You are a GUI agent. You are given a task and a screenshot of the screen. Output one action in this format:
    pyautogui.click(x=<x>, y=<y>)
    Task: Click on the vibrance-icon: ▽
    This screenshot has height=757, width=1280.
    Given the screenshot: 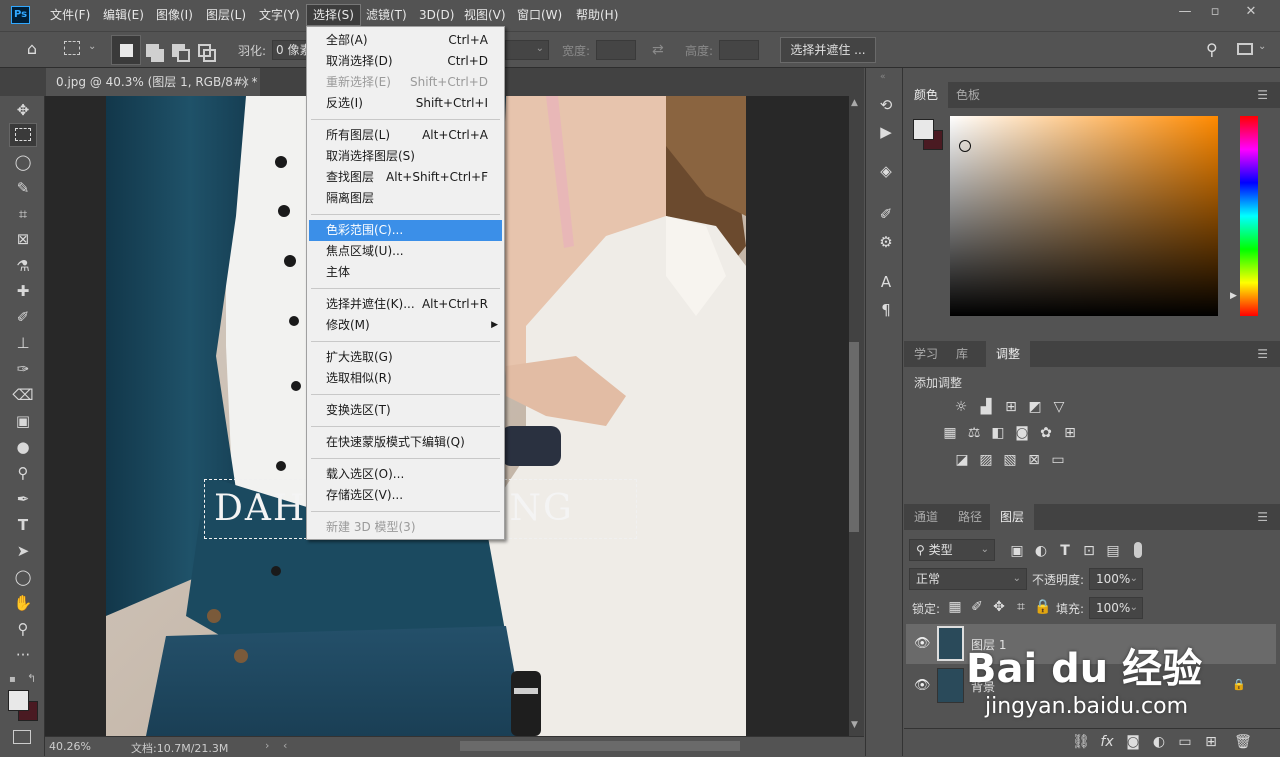 What is the action you would take?
    pyautogui.click(x=1059, y=407)
    